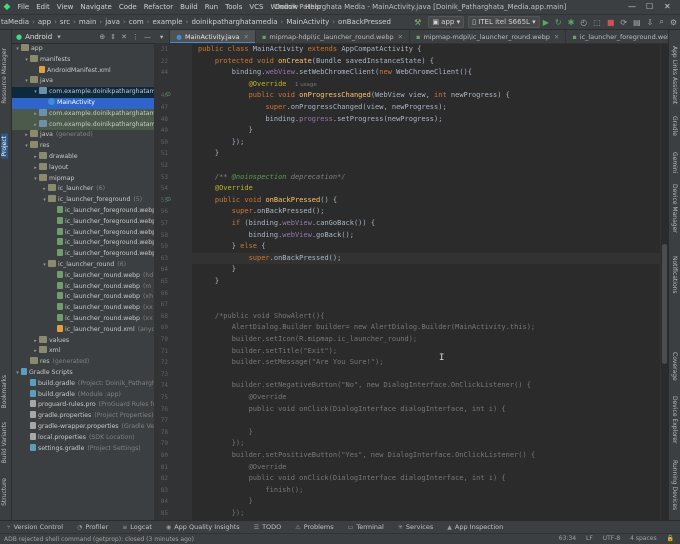  Describe the element at coordinates (83, 103) in the screenshot. I see `tree-item: MainActivity` at that location.